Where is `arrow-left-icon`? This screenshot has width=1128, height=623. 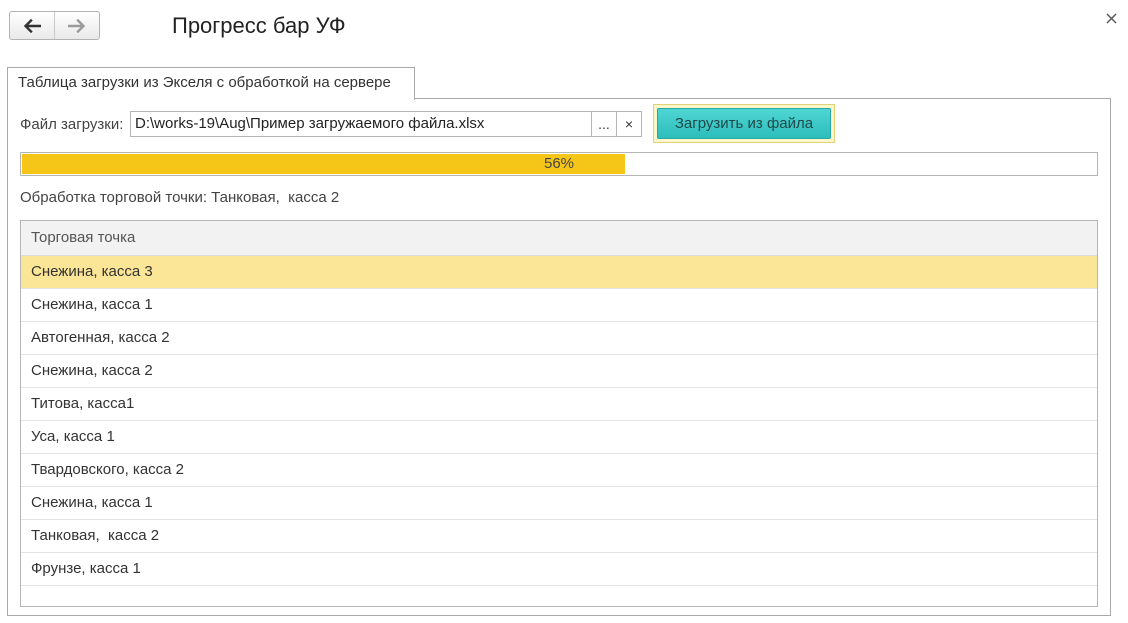
arrow-left-icon is located at coordinates (32, 25).